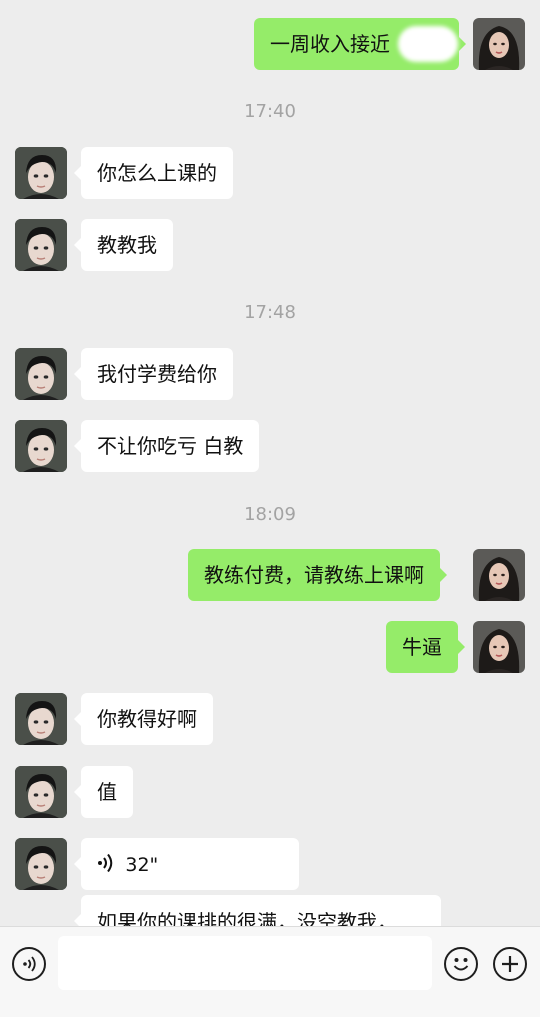 The width and height of the screenshot is (540, 1017). What do you see at coordinates (108, 866) in the screenshot?
I see `voice-wave-icon` at bounding box center [108, 866].